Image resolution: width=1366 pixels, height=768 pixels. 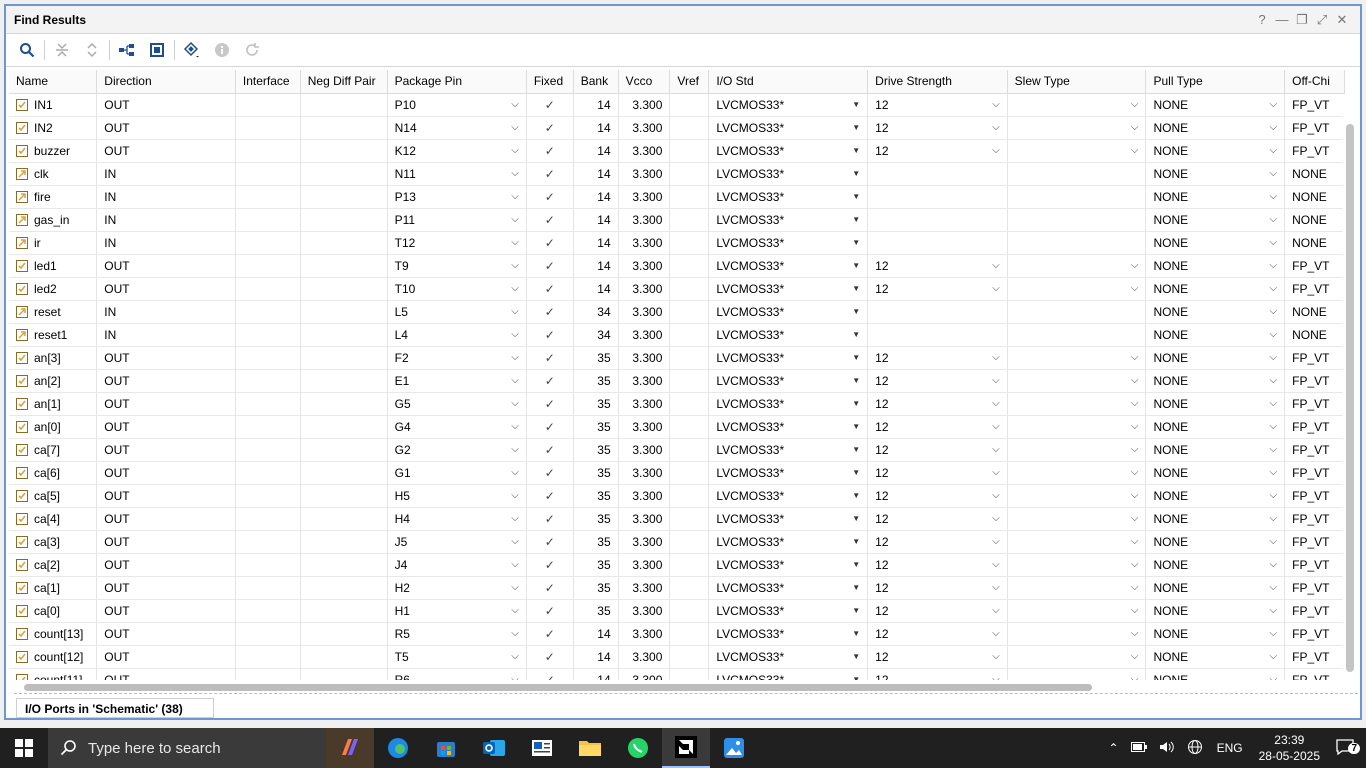 What do you see at coordinates (457, 243) in the screenshot?
I see `package-pin-cell: T12 ⌵` at bounding box center [457, 243].